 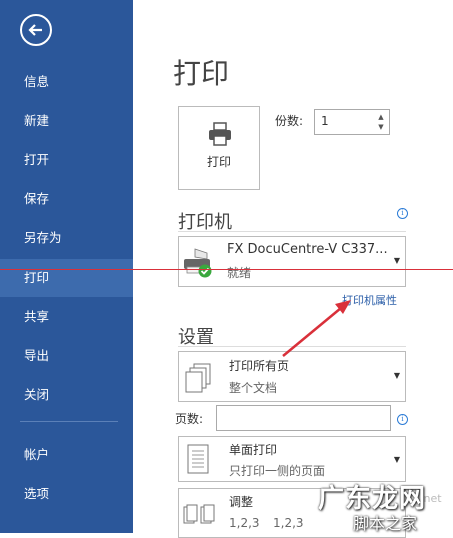 What do you see at coordinates (66, 317) in the screenshot?
I see `nav-share: 共享` at bounding box center [66, 317].